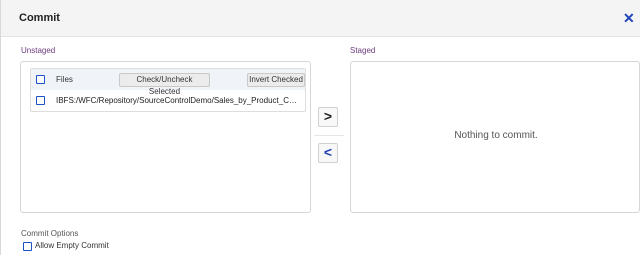 Image resolution: width=640 pixels, height=255 pixels. What do you see at coordinates (328, 153) in the screenshot?
I see `unstage-button: <` at bounding box center [328, 153].